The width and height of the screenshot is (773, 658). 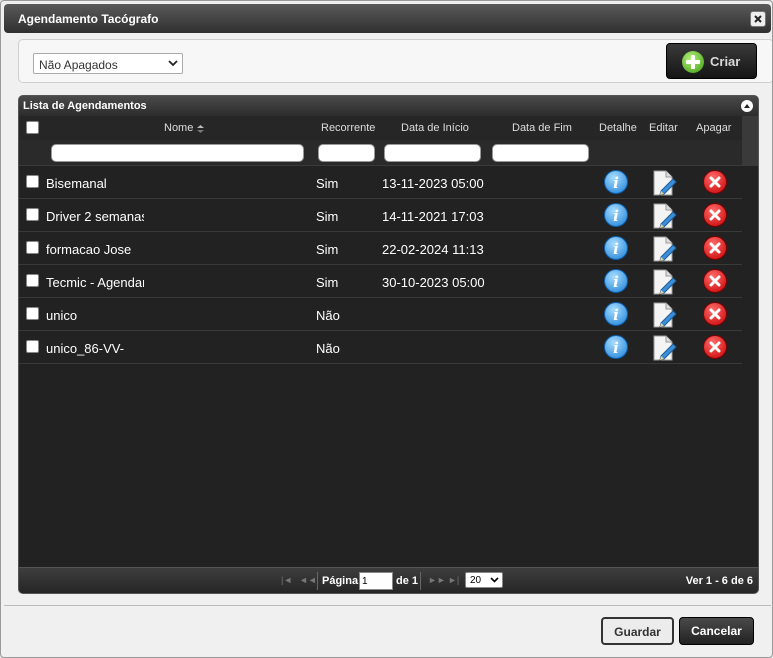 I want to click on dialog-title: Agendamento Tacógrafo, so click(x=88, y=19).